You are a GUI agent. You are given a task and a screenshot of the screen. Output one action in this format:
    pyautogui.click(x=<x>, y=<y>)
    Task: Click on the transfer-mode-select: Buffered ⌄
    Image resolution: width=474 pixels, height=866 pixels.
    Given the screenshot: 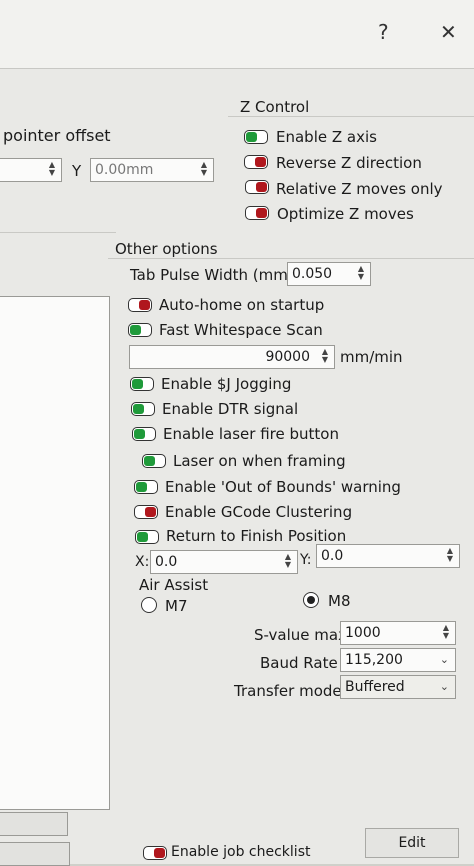 What is the action you would take?
    pyautogui.click(x=398, y=687)
    